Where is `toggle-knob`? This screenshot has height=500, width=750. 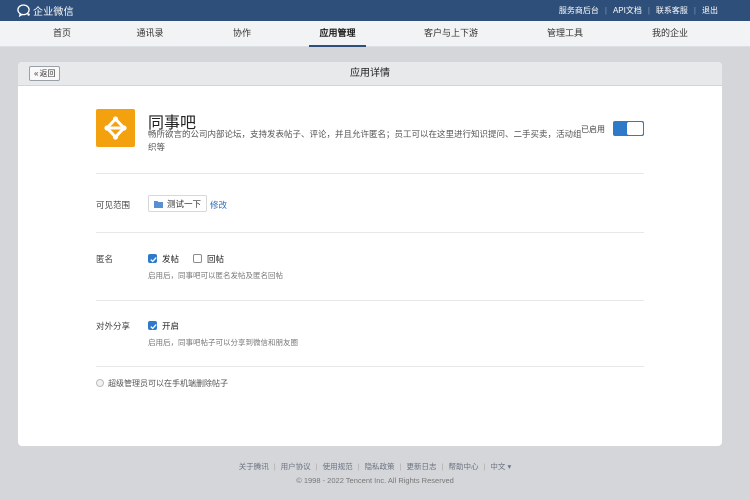
toggle-knob is located at coordinates (635, 128).